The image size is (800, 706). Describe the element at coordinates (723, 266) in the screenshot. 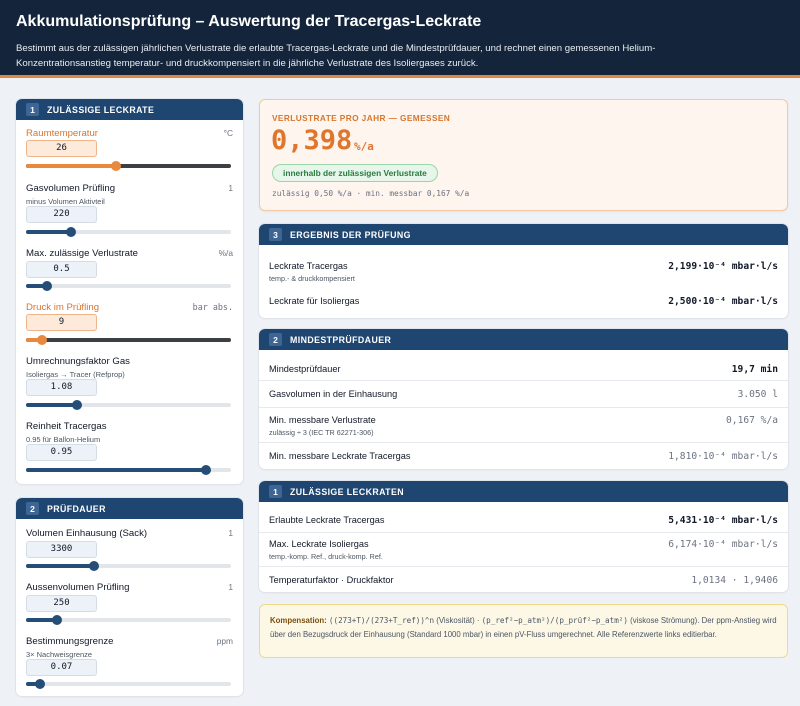

I see `row-value: 2,199·10⁻⁴ mbar·l/s` at that location.